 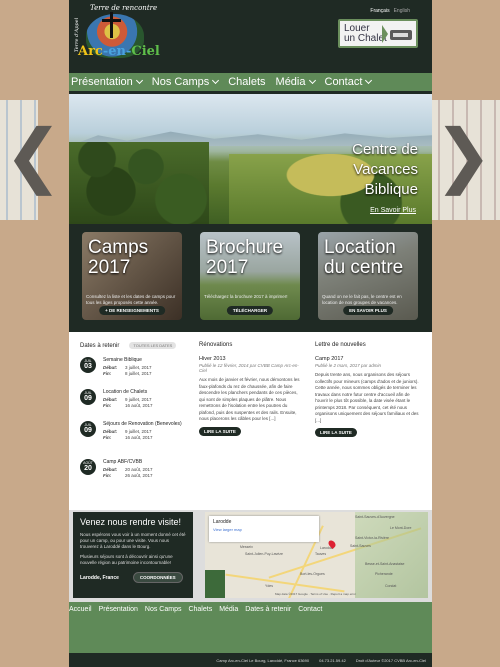 What do you see at coordinates (402, 11) in the screenshot?
I see `lang-english: English` at bounding box center [402, 11].